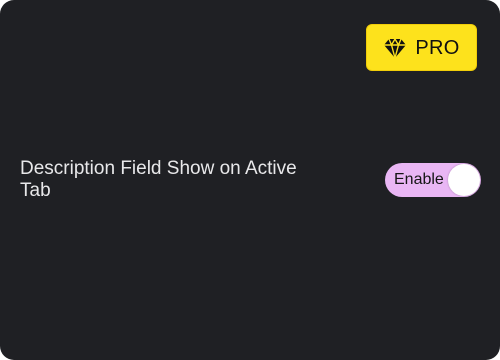  I want to click on pro-badge-label: PRO, so click(437, 48).